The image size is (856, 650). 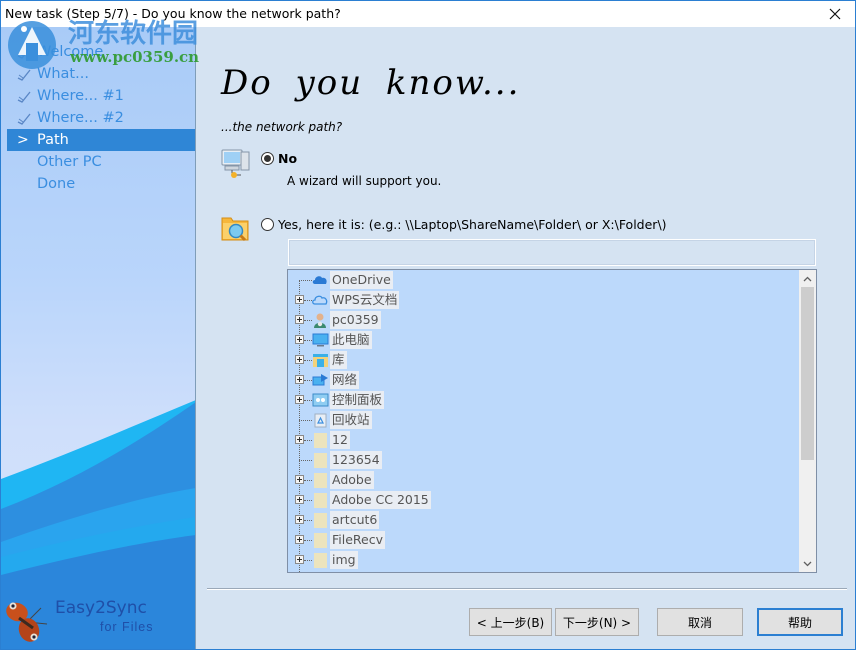 I want to click on step-where-1: Where... #1, so click(x=101, y=96).